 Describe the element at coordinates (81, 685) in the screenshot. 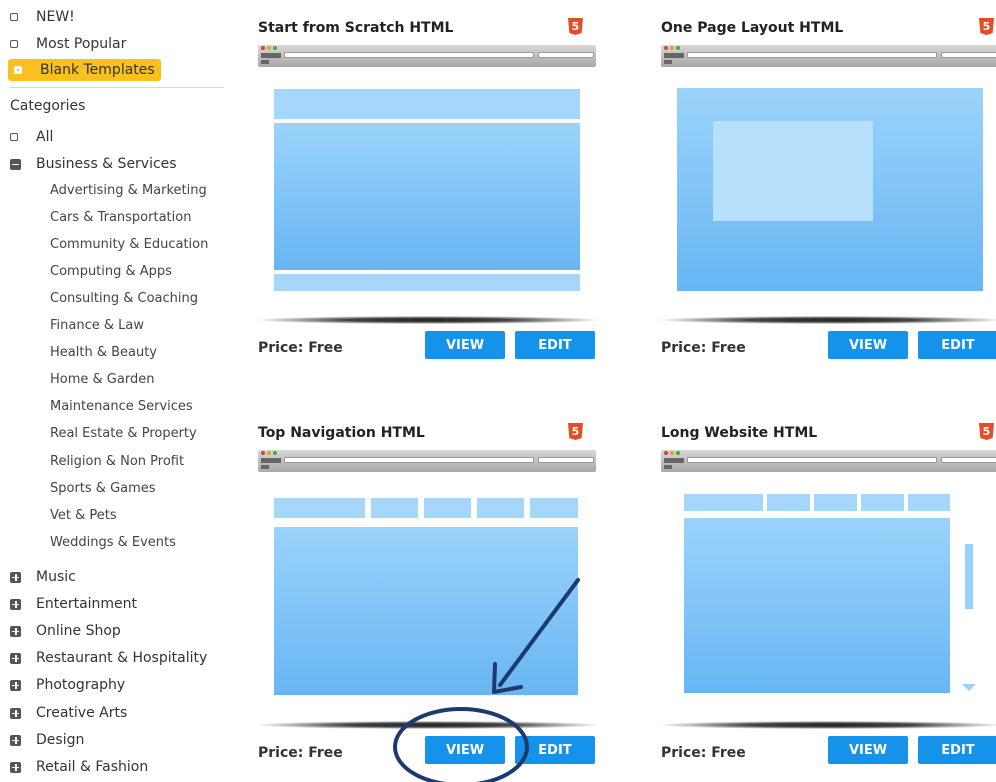

I see `category-label: Photography` at that location.